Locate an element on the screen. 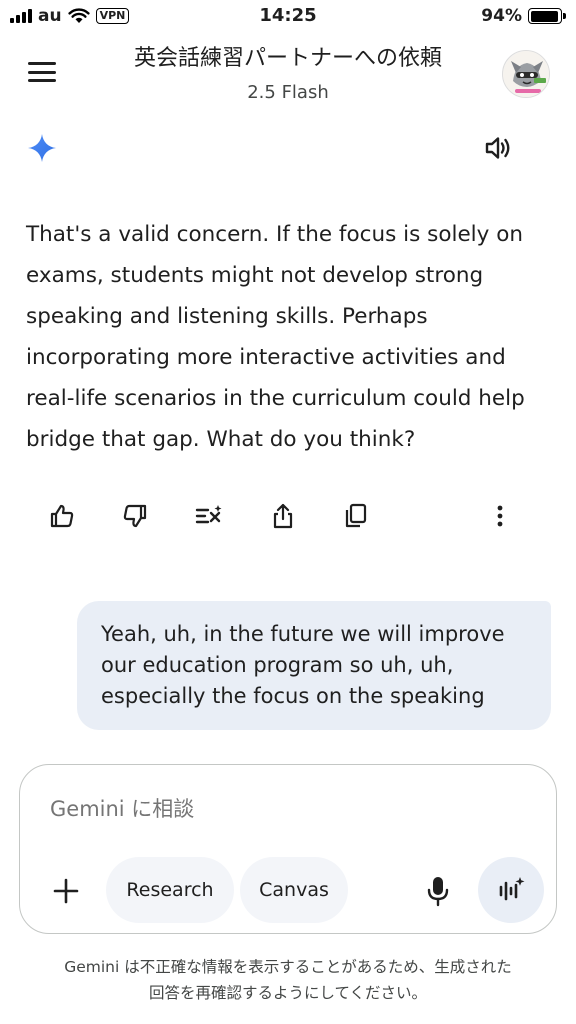  thumbs-up-icon is located at coordinates (62, 516).